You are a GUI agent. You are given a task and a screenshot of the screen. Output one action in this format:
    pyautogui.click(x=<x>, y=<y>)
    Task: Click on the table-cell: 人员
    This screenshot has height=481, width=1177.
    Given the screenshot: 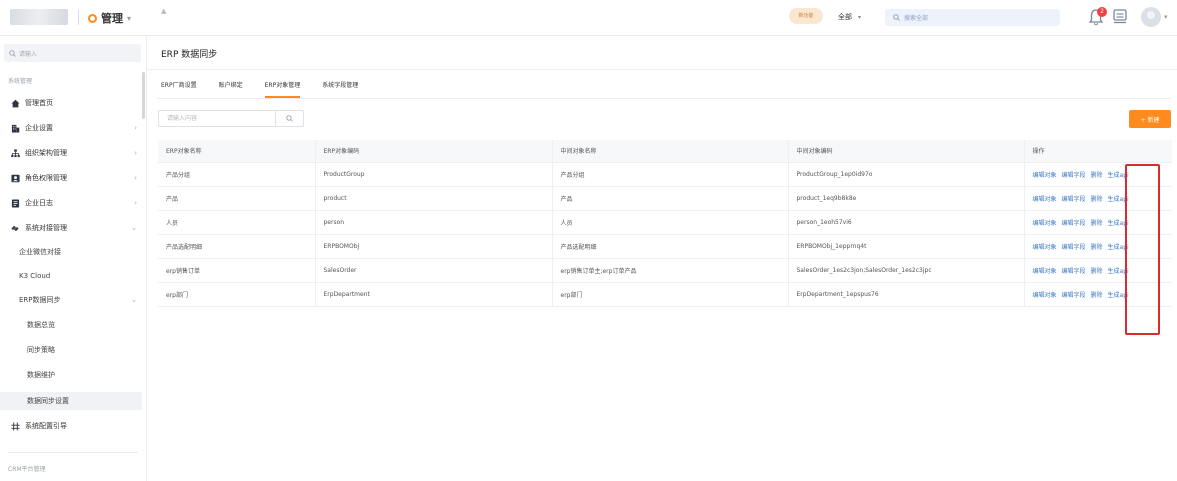 What is the action you would take?
    pyautogui.click(x=670, y=222)
    